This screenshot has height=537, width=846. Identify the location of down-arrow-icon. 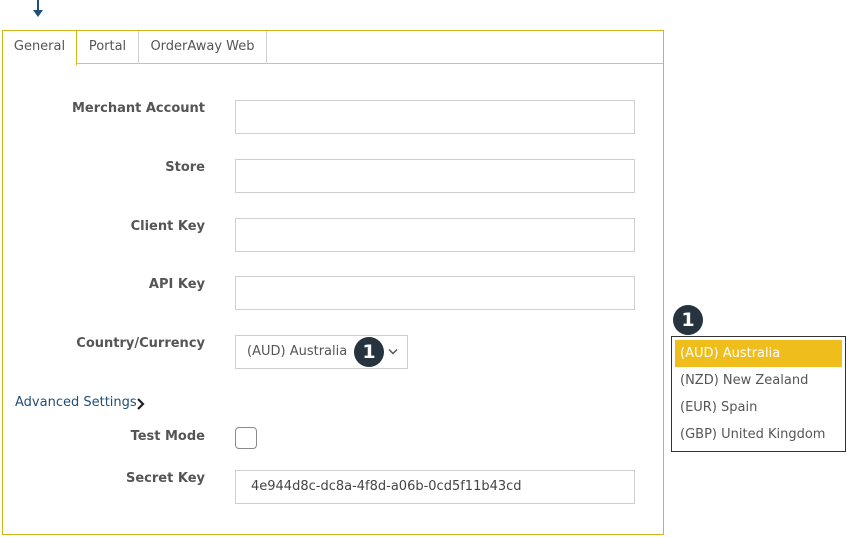
(38, 8).